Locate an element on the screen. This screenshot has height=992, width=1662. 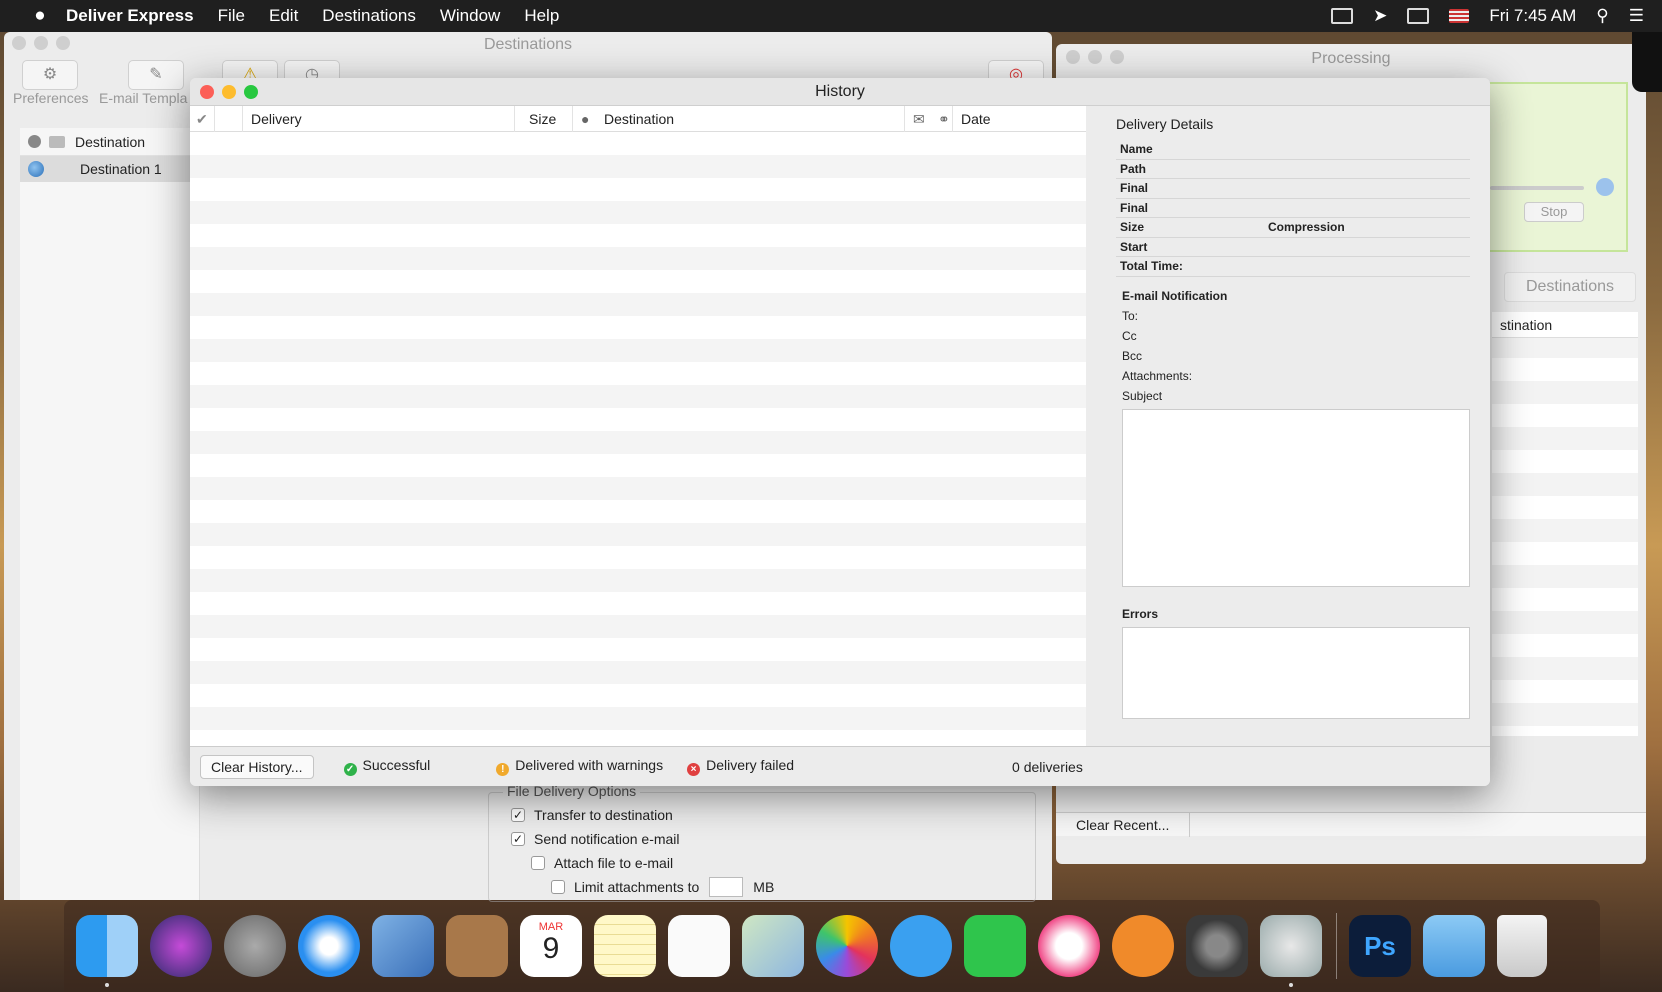
sidebar-item-destination-1: Destination 1 is located at coordinates (109, 169).